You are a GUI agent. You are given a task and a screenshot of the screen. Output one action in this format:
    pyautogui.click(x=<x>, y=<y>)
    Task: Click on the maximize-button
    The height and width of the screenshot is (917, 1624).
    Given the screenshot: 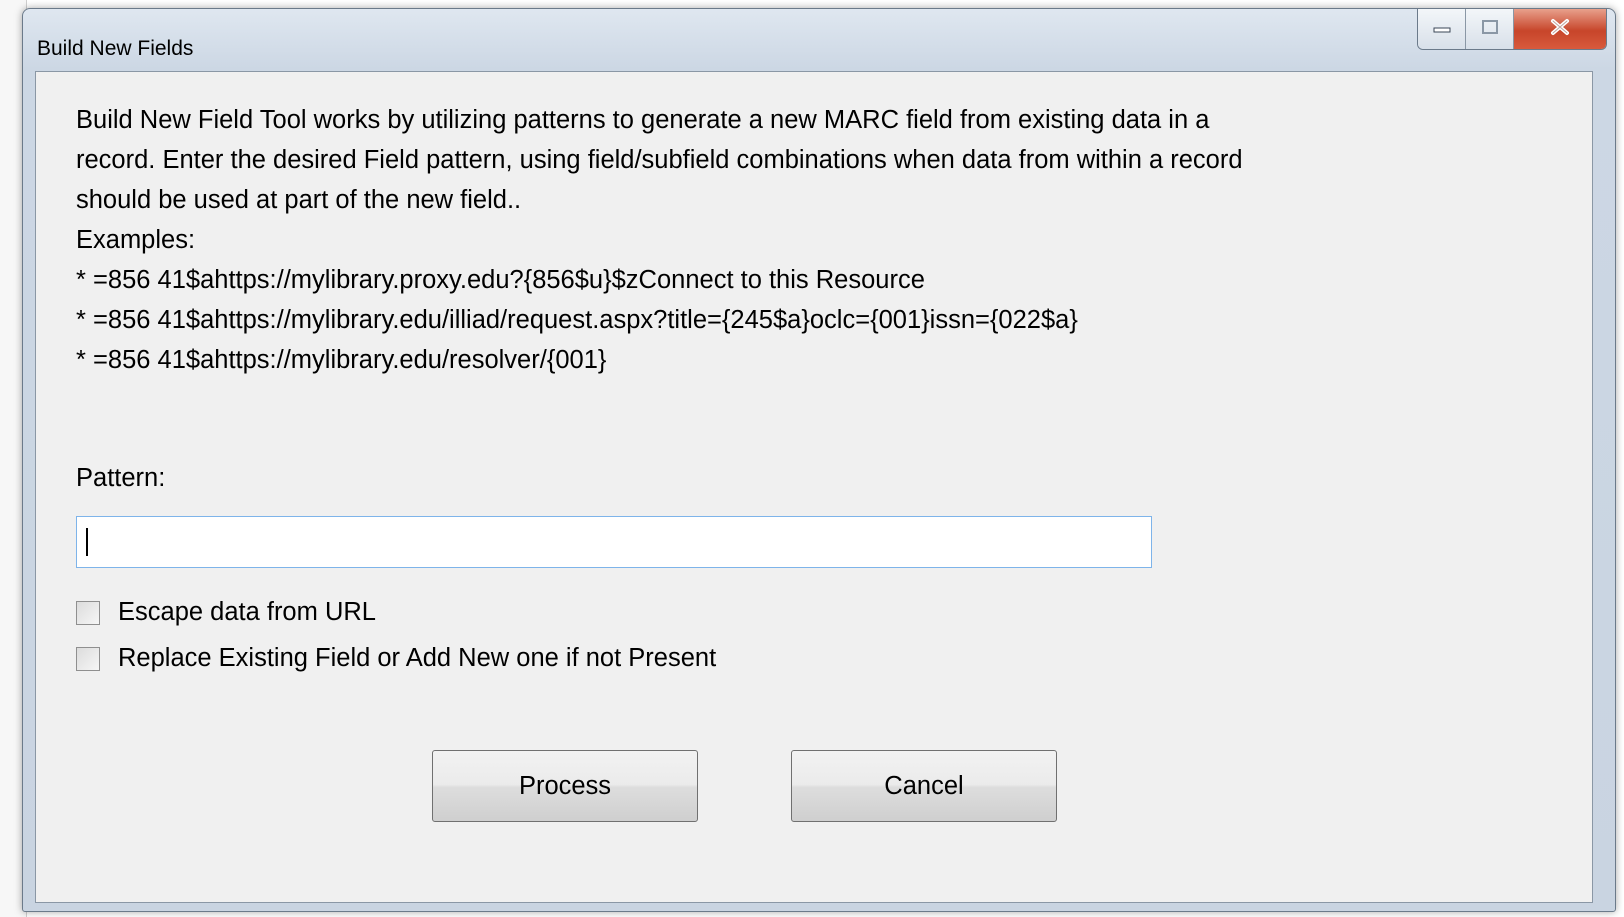 What is the action you would take?
    pyautogui.click(x=1490, y=29)
    